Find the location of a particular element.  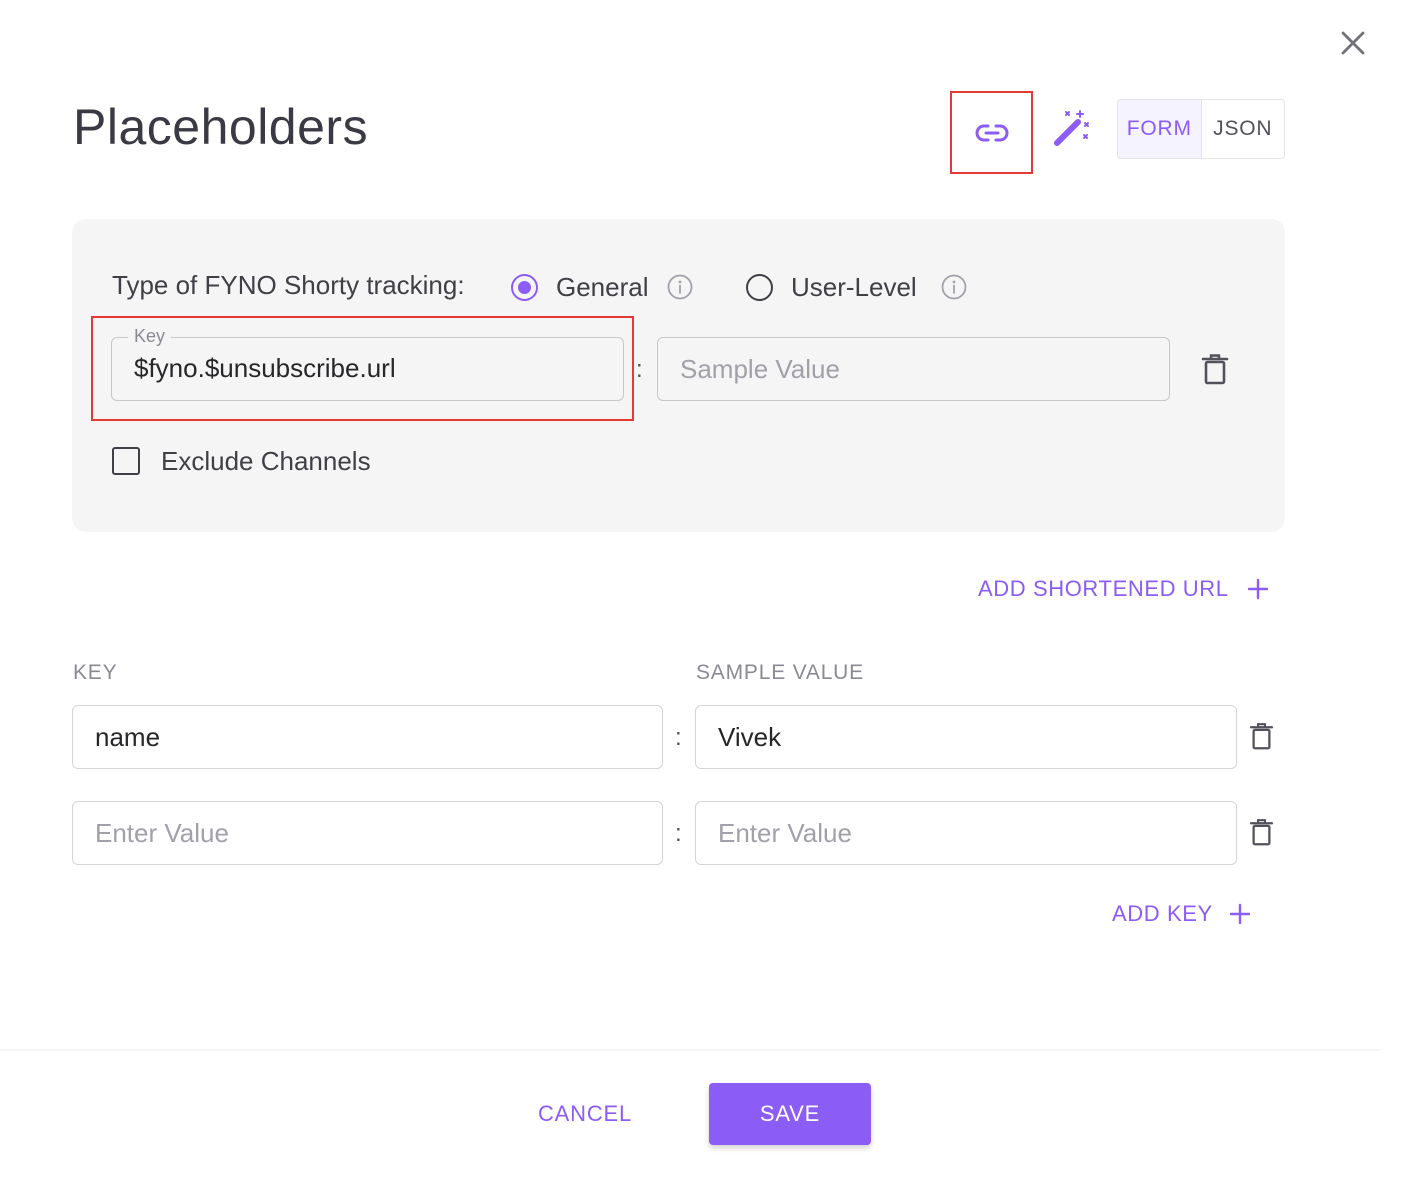

link-icon is located at coordinates (991, 132).